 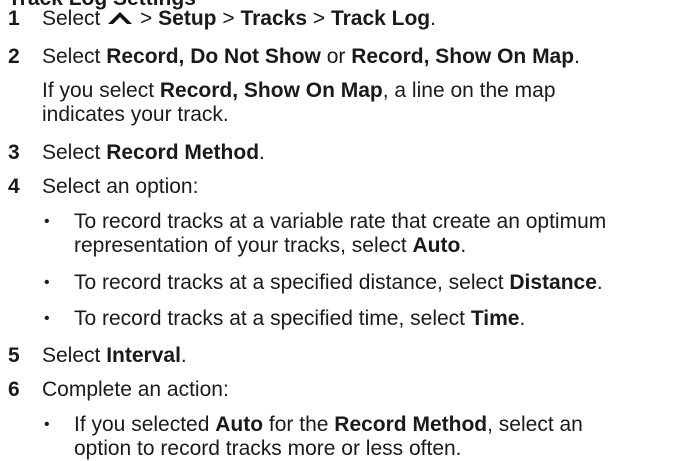 What do you see at coordinates (120, 186) in the screenshot?
I see `step-text: Select an option:` at bounding box center [120, 186].